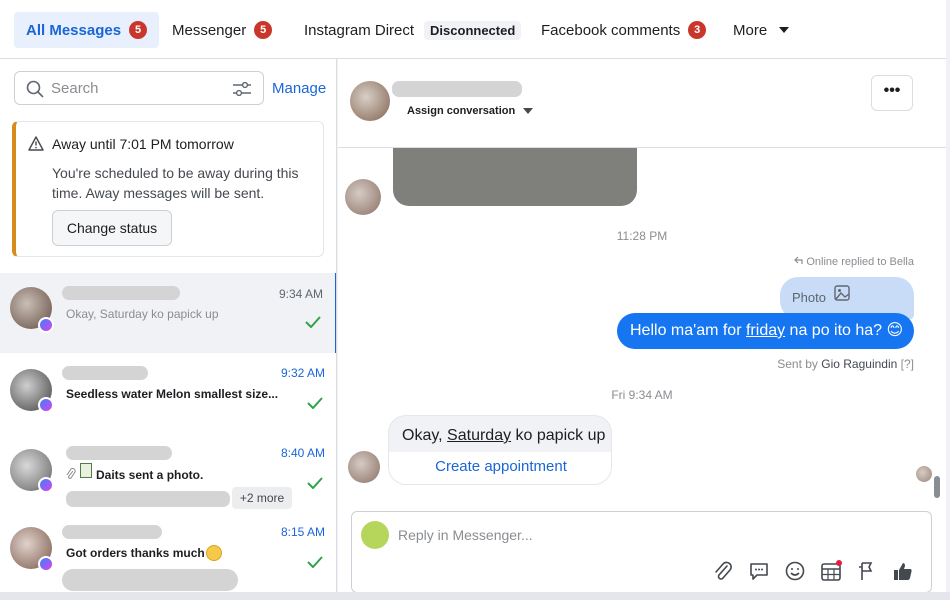 Image resolution: width=950 pixels, height=600 pixels. I want to click on conversation-item: 9:34 AM Okay, Saturday ko papick up, so click(168, 313).